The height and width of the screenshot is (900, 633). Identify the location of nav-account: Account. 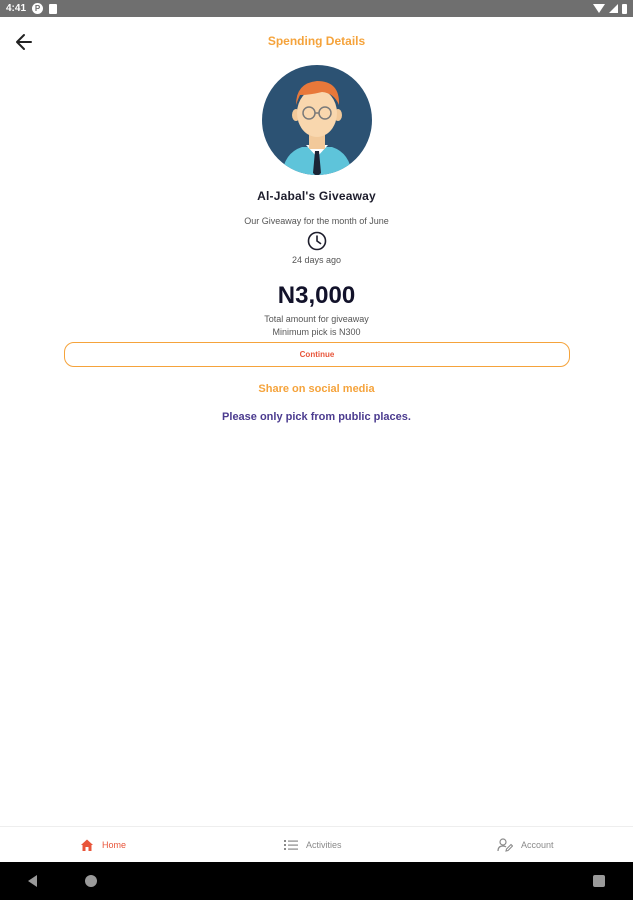
(525, 845).